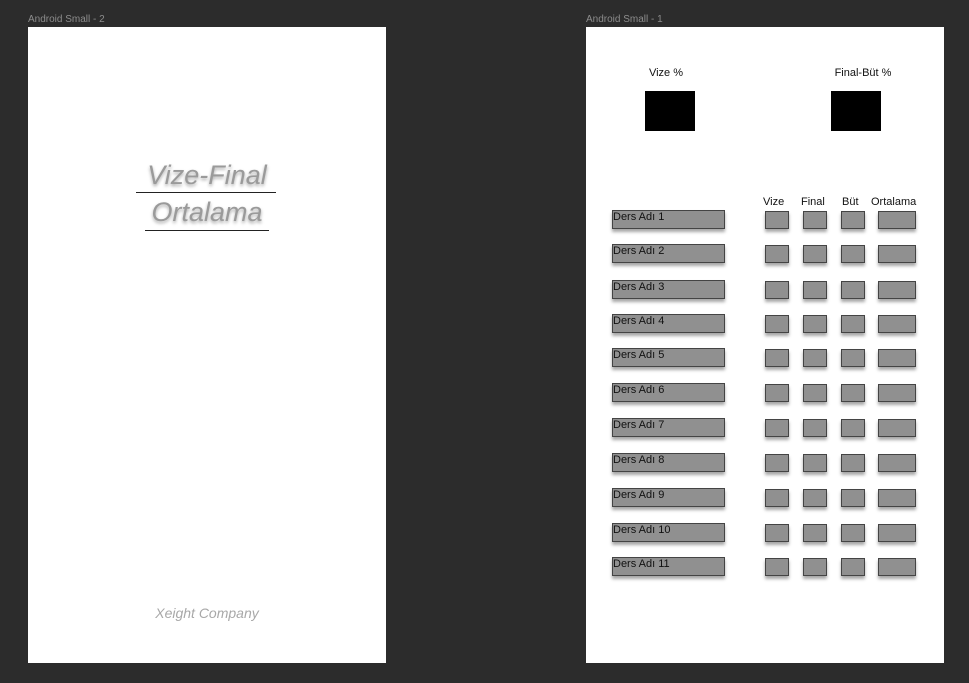 The image size is (969, 683). I want to click on frame-label-main: Android Small - 1, so click(624, 19).